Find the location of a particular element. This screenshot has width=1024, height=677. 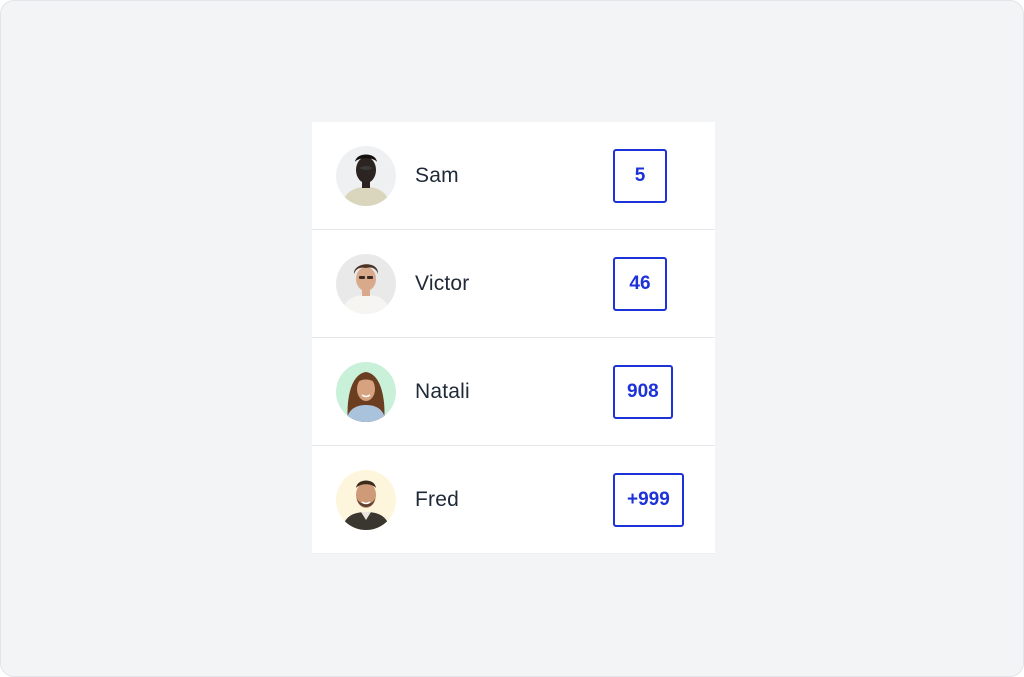

list-item: Victor 46 is located at coordinates (513, 284).